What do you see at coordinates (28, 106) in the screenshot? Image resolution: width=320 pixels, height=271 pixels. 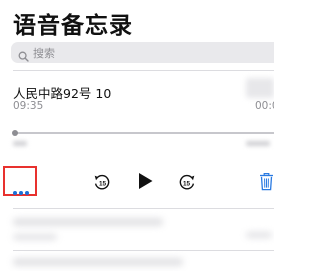 I see `recording-date: 09:35` at bounding box center [28, 106].